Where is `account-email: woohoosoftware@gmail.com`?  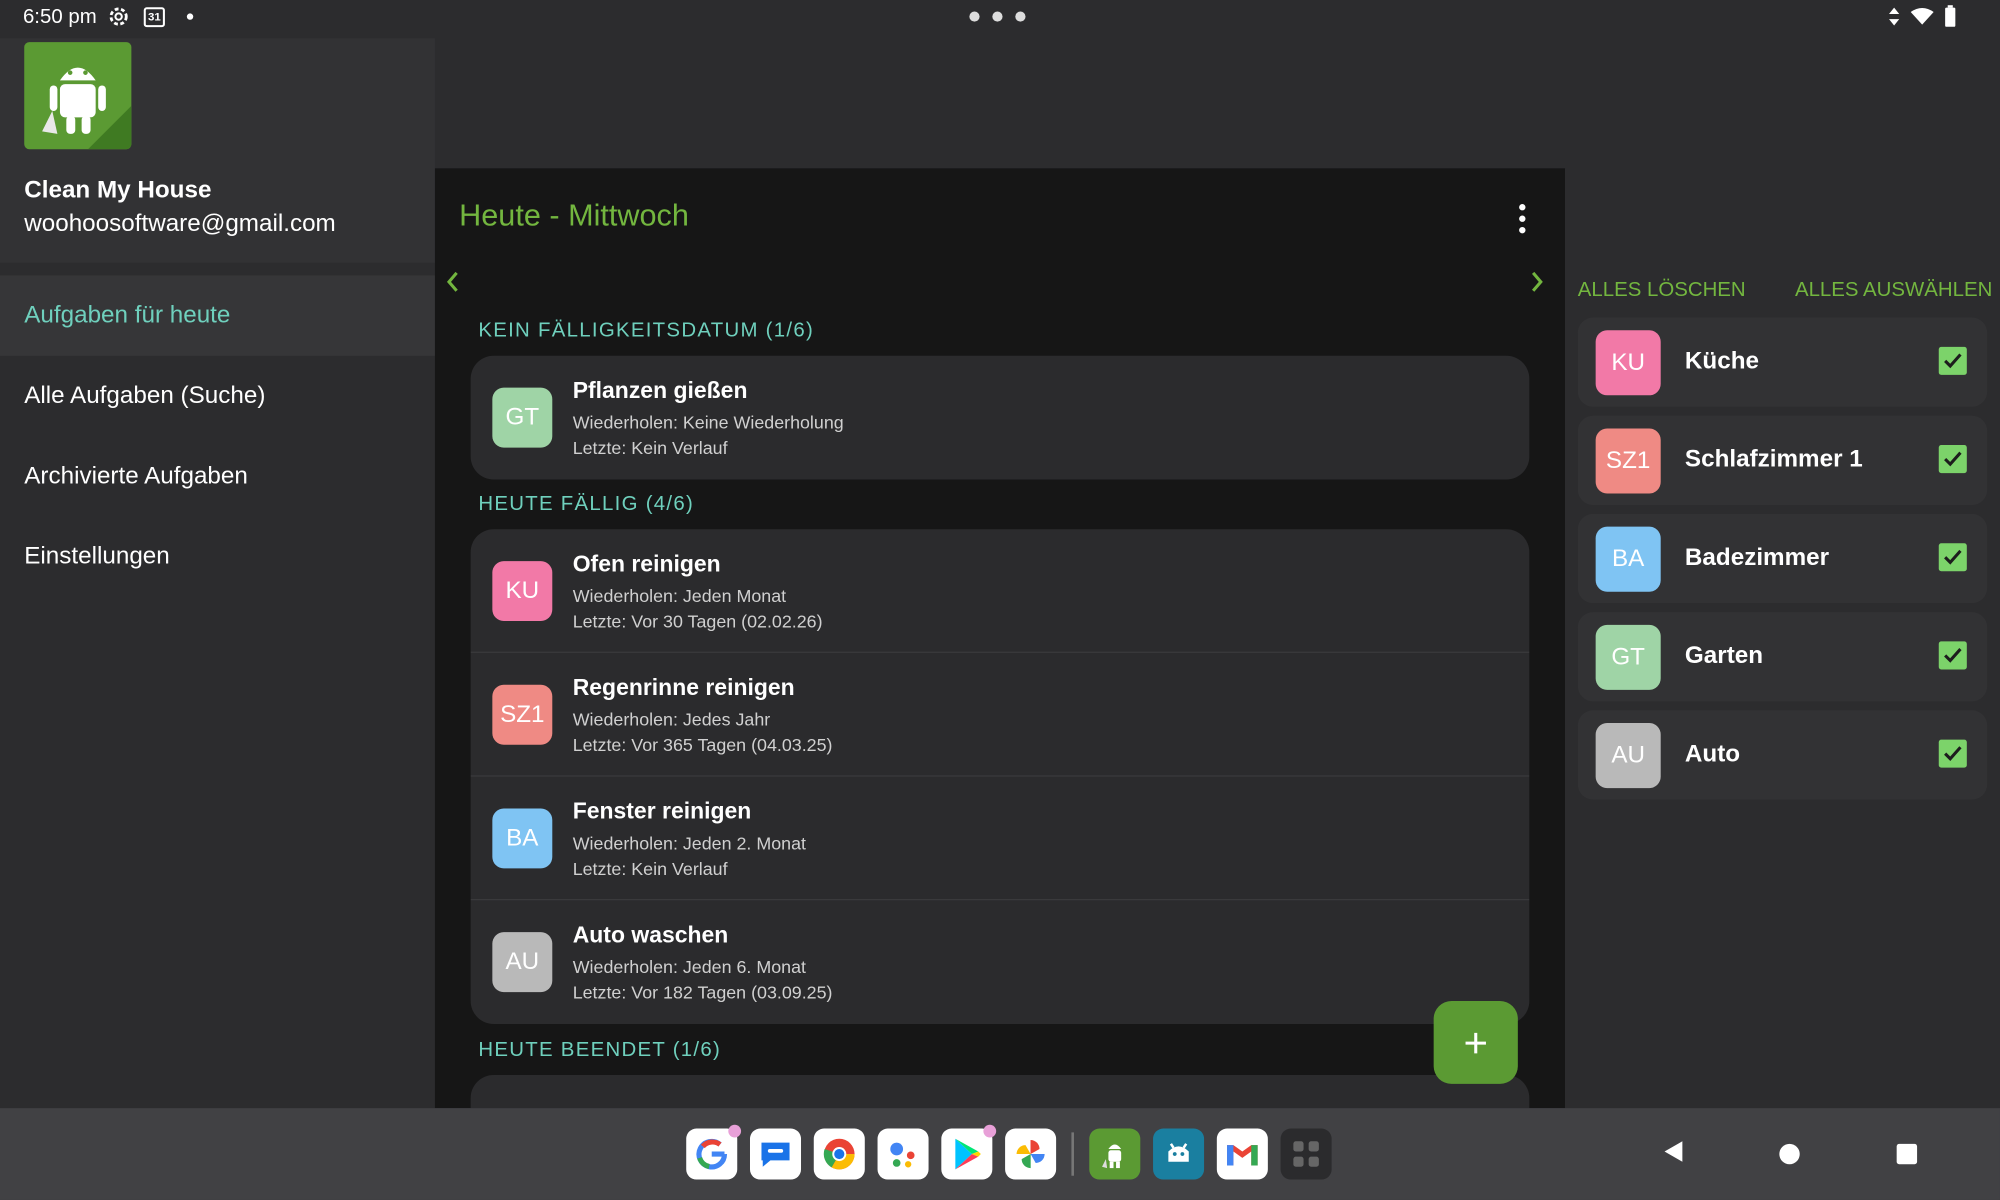 account-email: woohoosoftware@gmail.com is located at coordinates (180, 224).